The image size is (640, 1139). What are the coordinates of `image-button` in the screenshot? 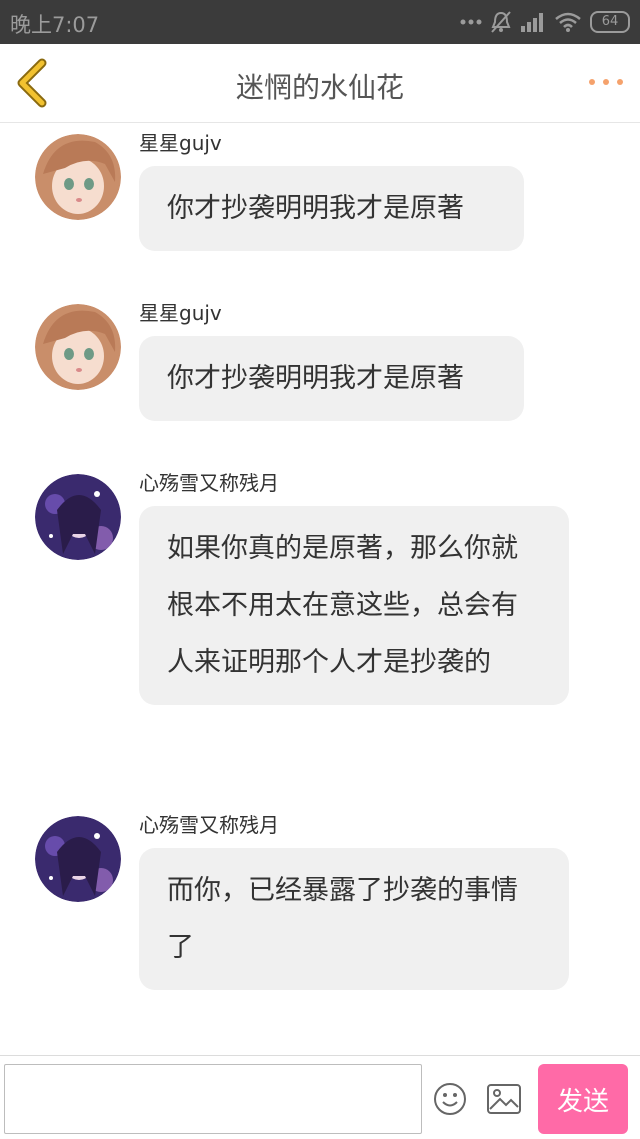 It's located at (504, 1099).